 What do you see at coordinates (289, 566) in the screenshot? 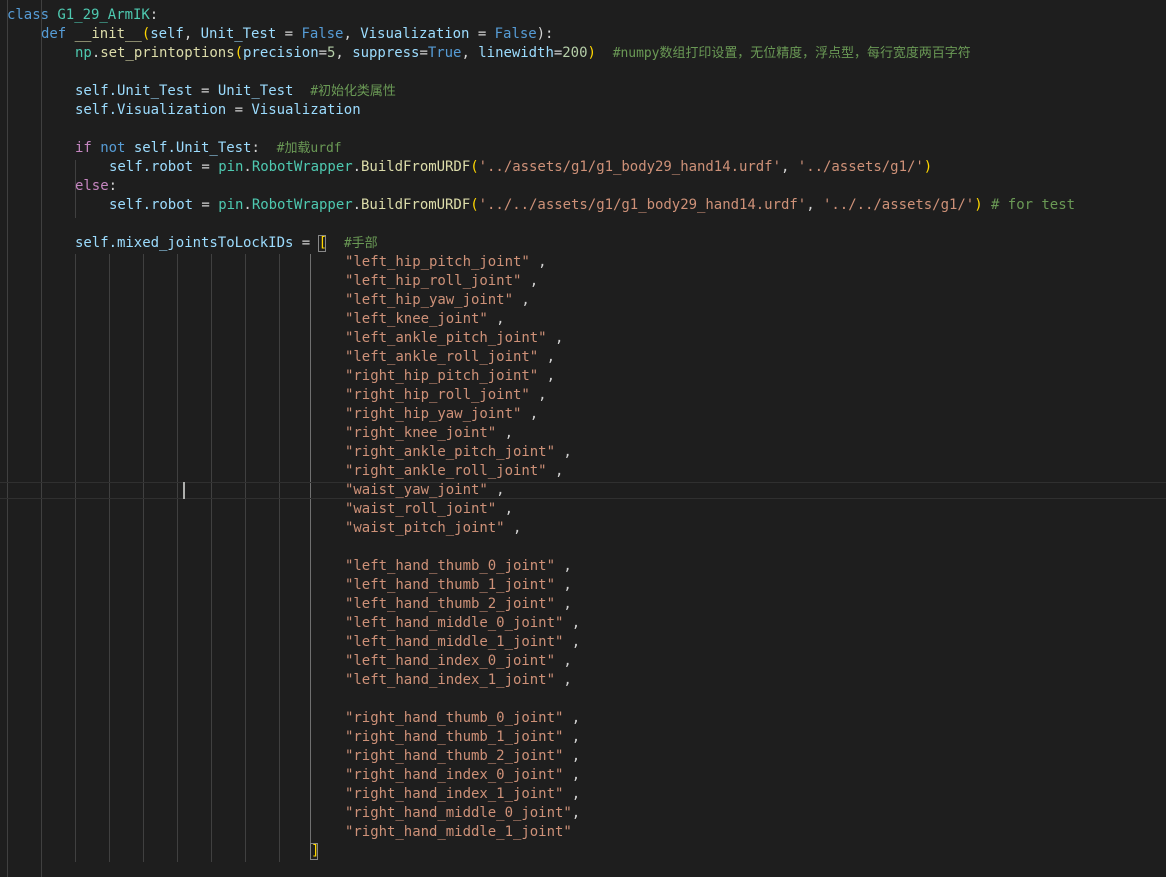
I see `code-line-joint: "left_hand_thumb_0_joint" ,` at bounding box center [289, 566].